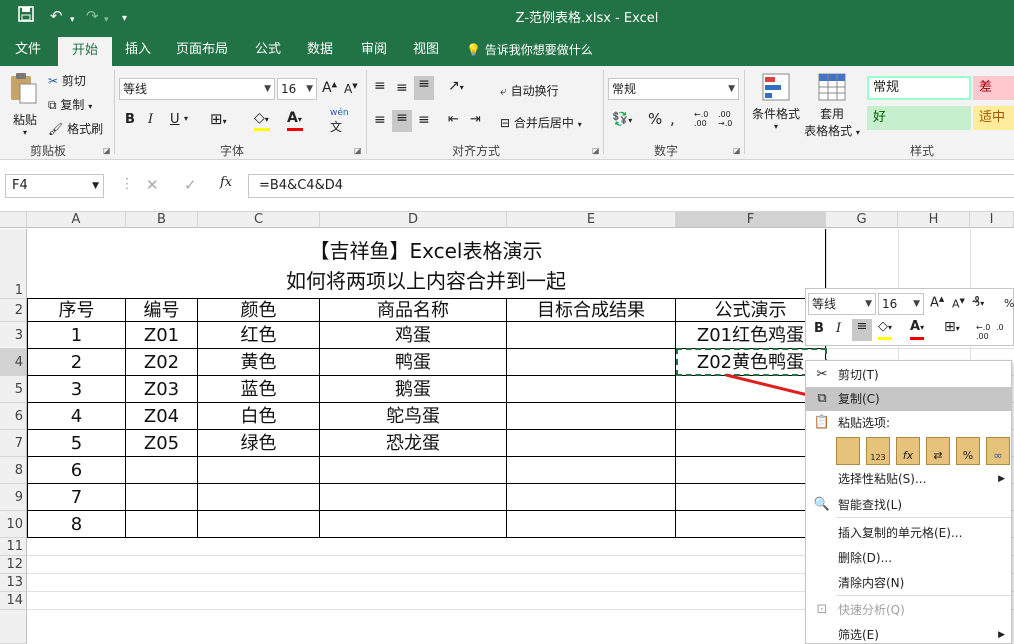 The image size is (1014, 644). What do you see at coordinates (1009, 303) in the screenshot?
I see `mini-percent-icon: %` at bounding box center [1009, 303].